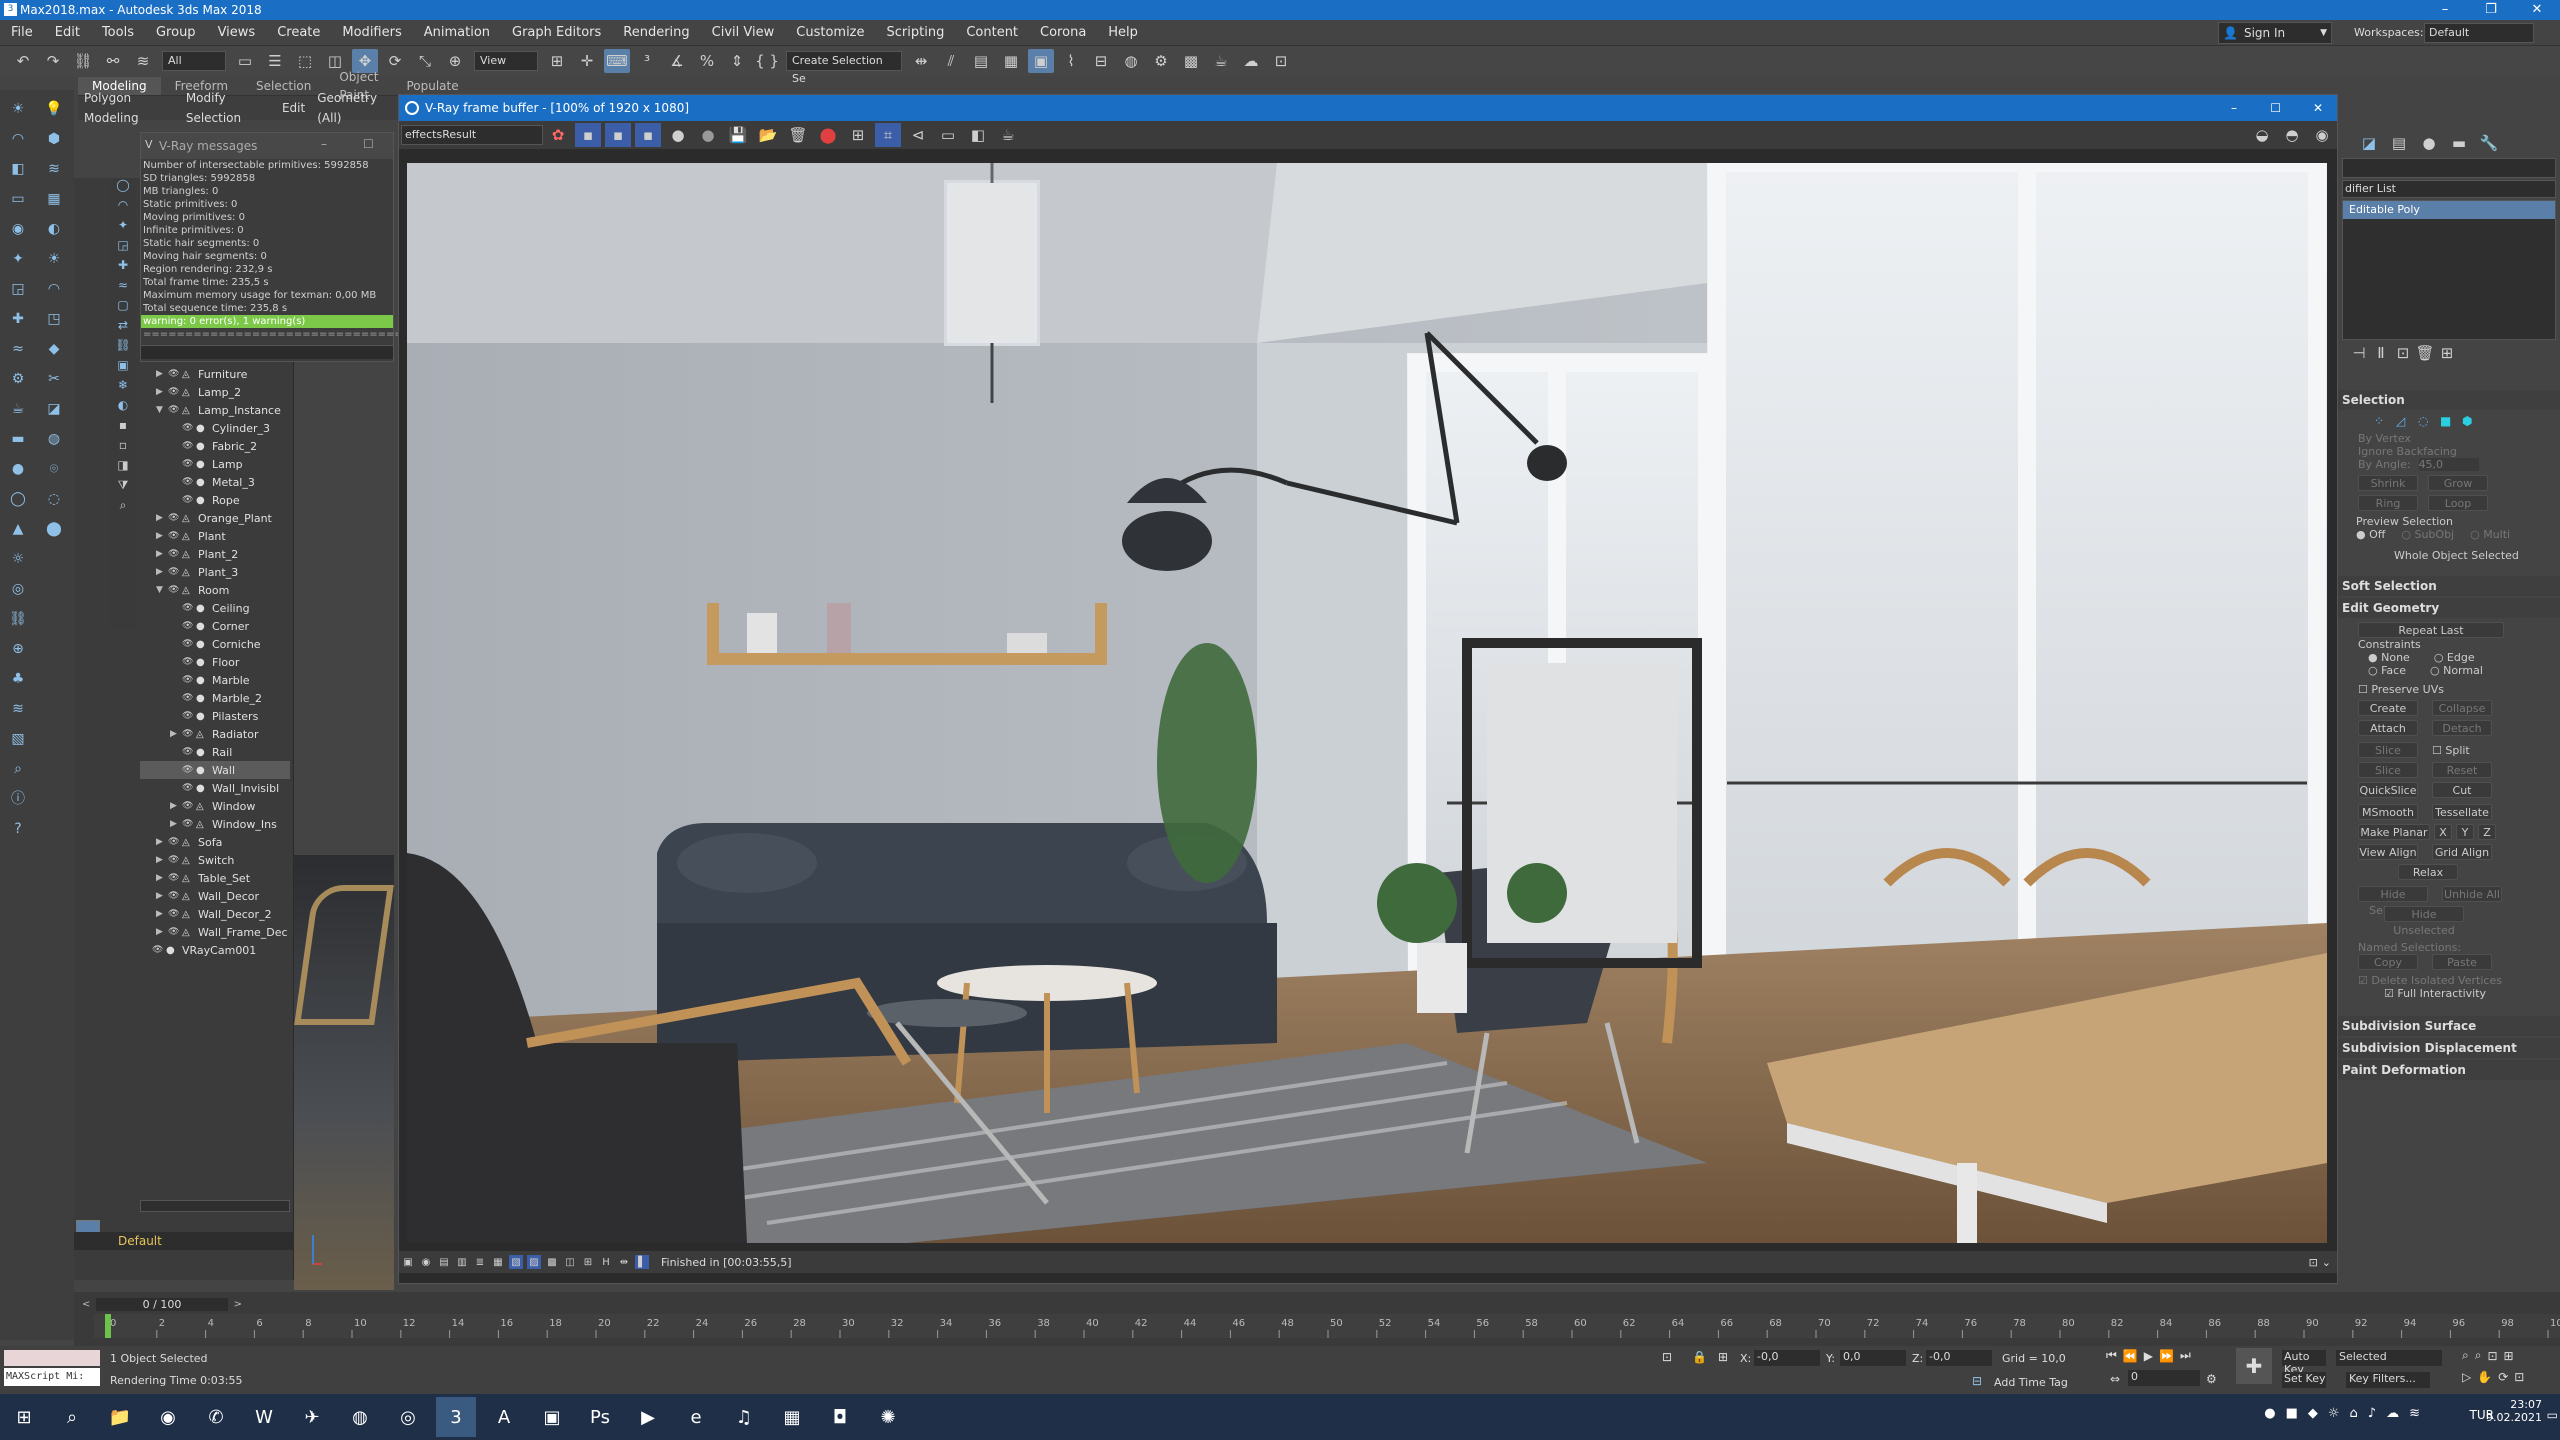 This screenshot has height=1440, width=2560. What do you see at coordinates (18, 439) in the screenshot?
I see `plane-icon: ▬` at bounding box center [18, 439].